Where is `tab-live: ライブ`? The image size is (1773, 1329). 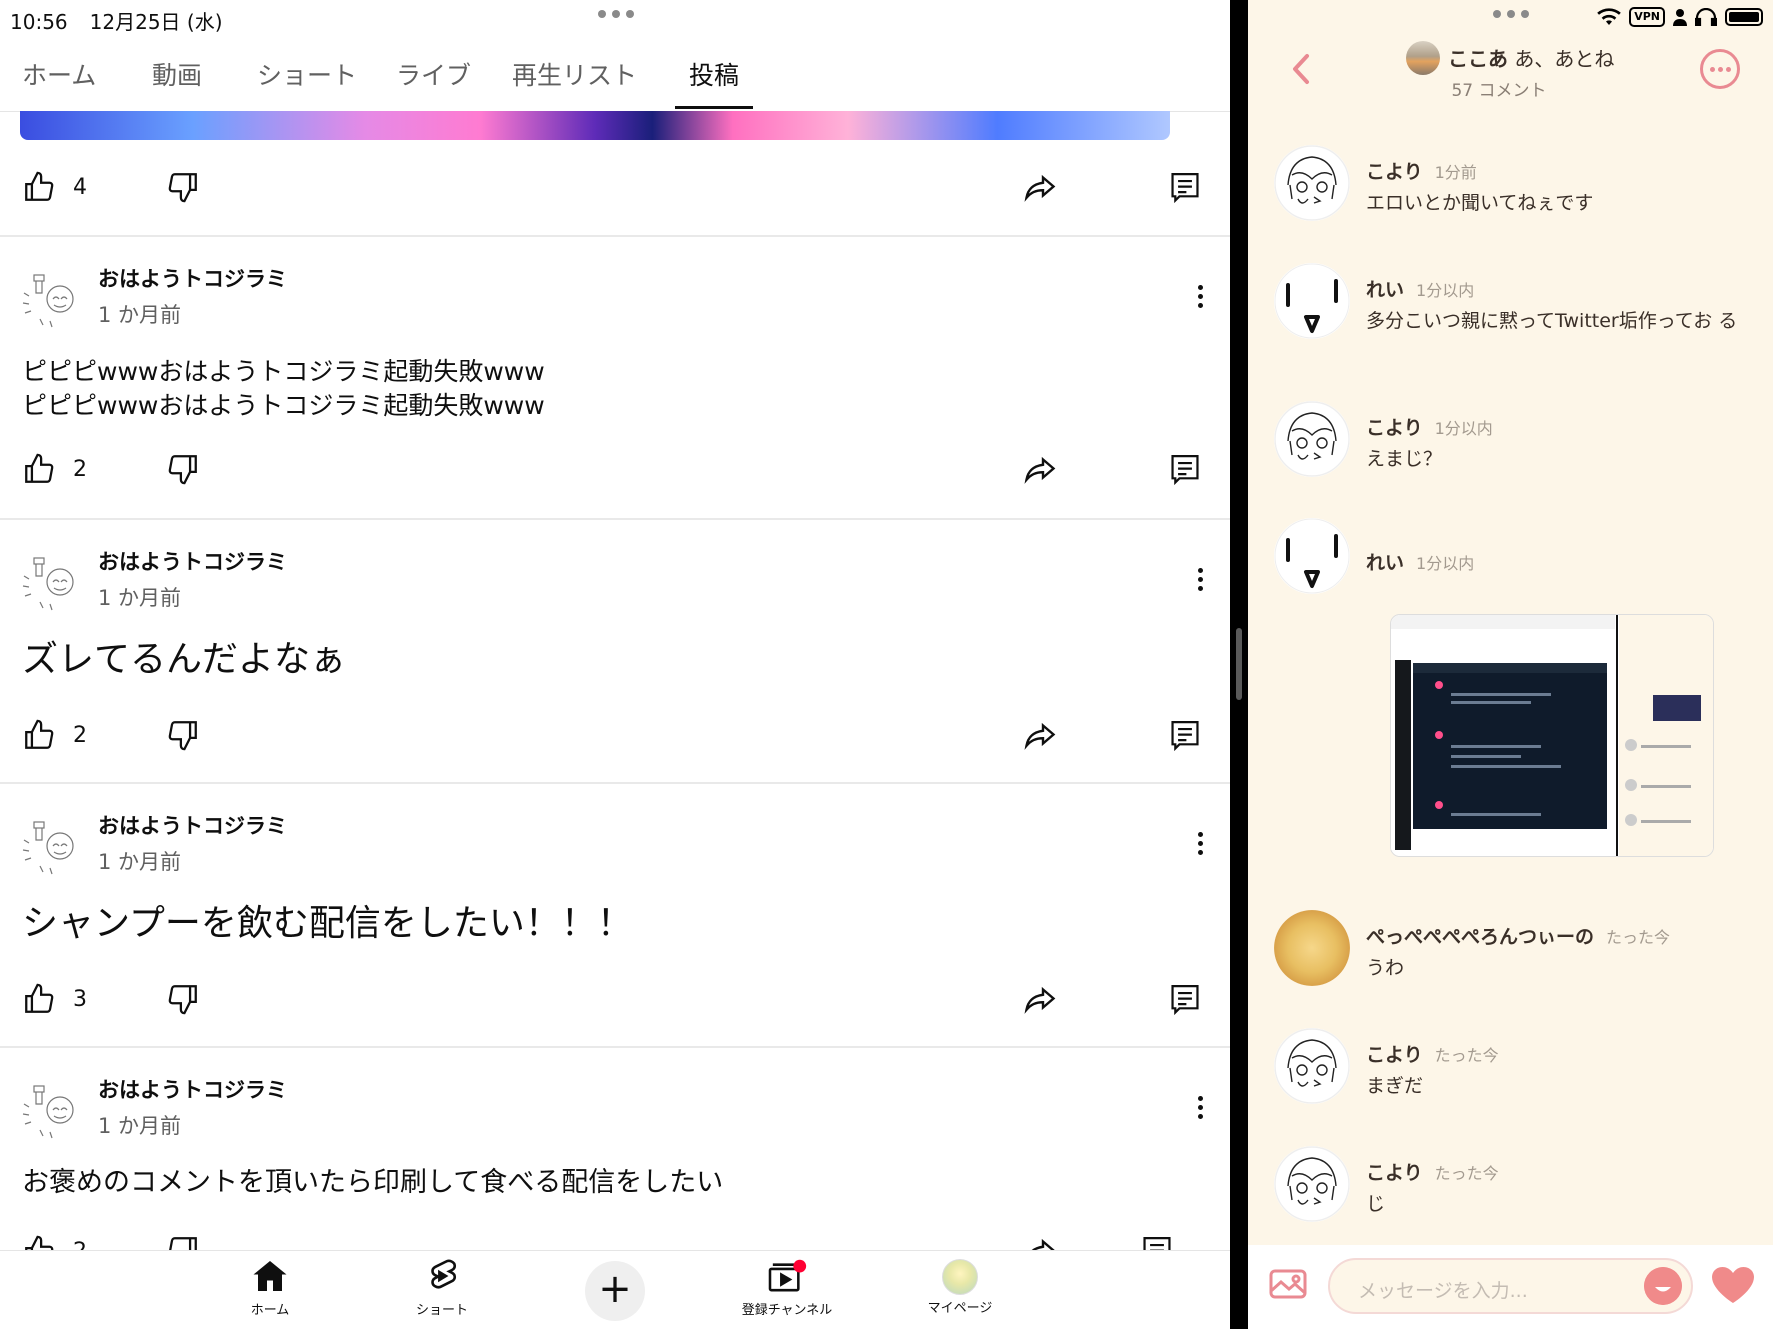 tab-live: ライブ is located at coordinates (433, 74).